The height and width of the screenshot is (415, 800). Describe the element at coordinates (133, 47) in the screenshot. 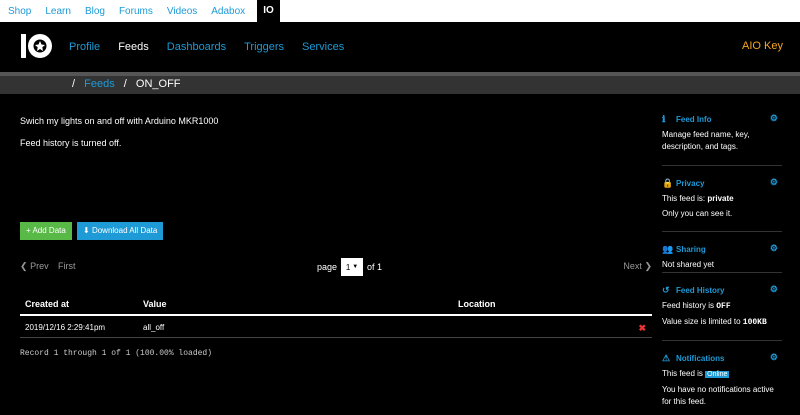

I see `nav-feeds: Feeds` at that location.